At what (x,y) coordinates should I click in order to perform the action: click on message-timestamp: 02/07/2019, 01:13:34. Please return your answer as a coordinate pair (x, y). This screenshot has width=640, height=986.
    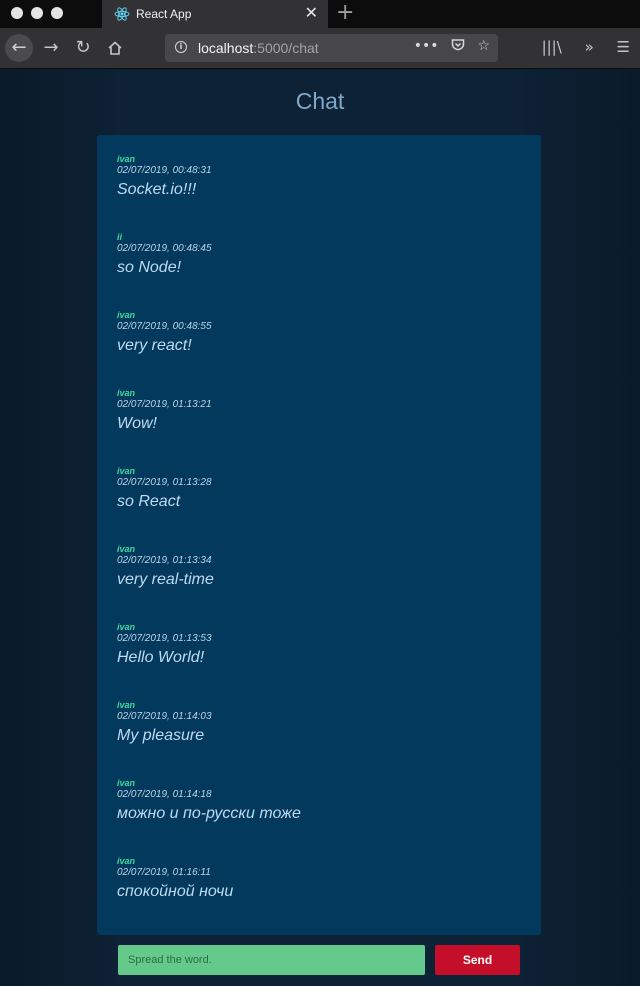
    Looking at the image, I should click on (164, 560).